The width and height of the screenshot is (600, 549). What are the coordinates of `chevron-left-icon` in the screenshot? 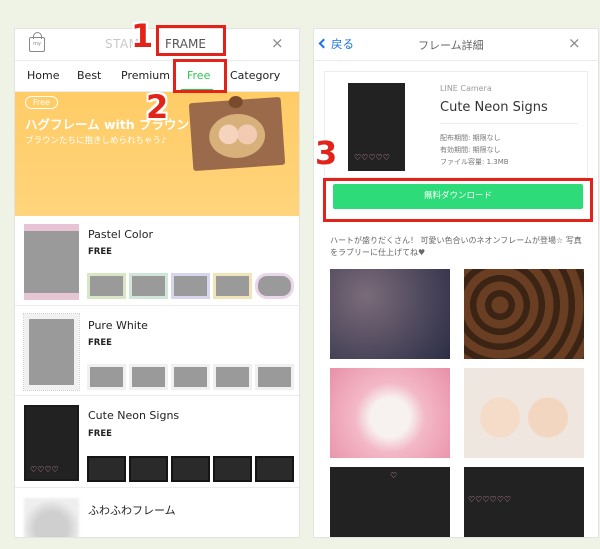 It's located at (323, 43).